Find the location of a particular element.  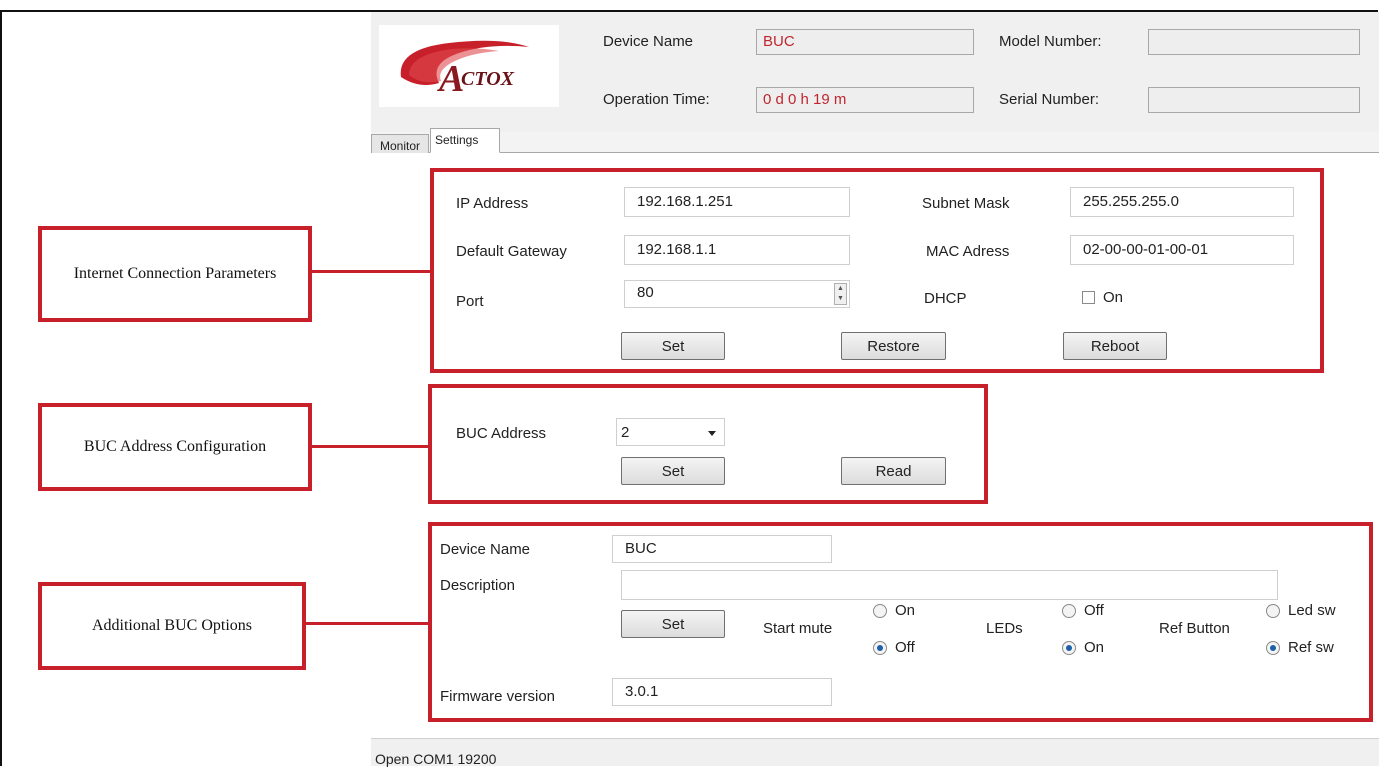

buc-address-label: BUC Address is located at coordinates (501, 433).